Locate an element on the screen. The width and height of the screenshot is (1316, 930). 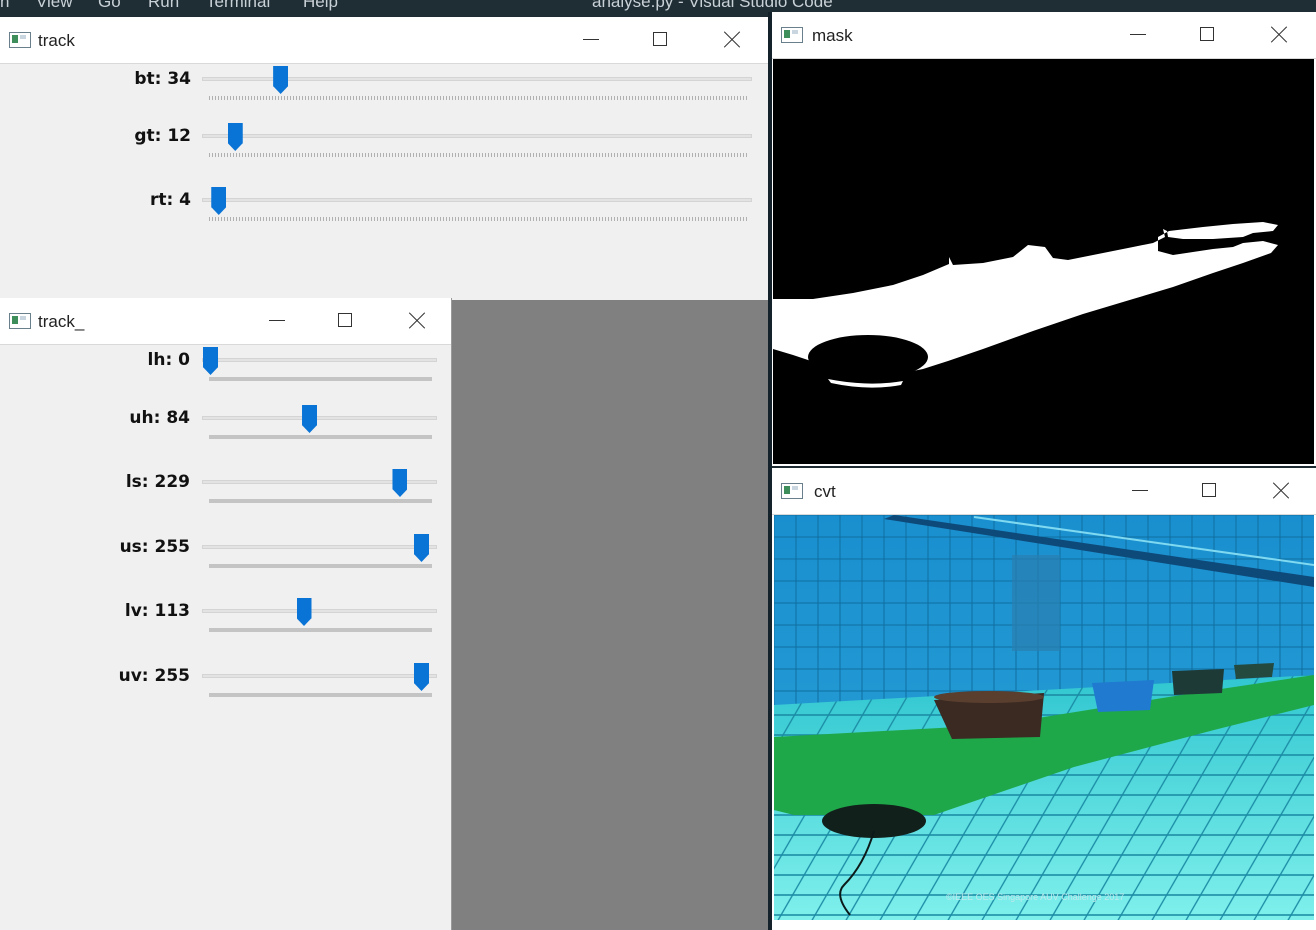
window-title: track is located at coordinates (56, 40).